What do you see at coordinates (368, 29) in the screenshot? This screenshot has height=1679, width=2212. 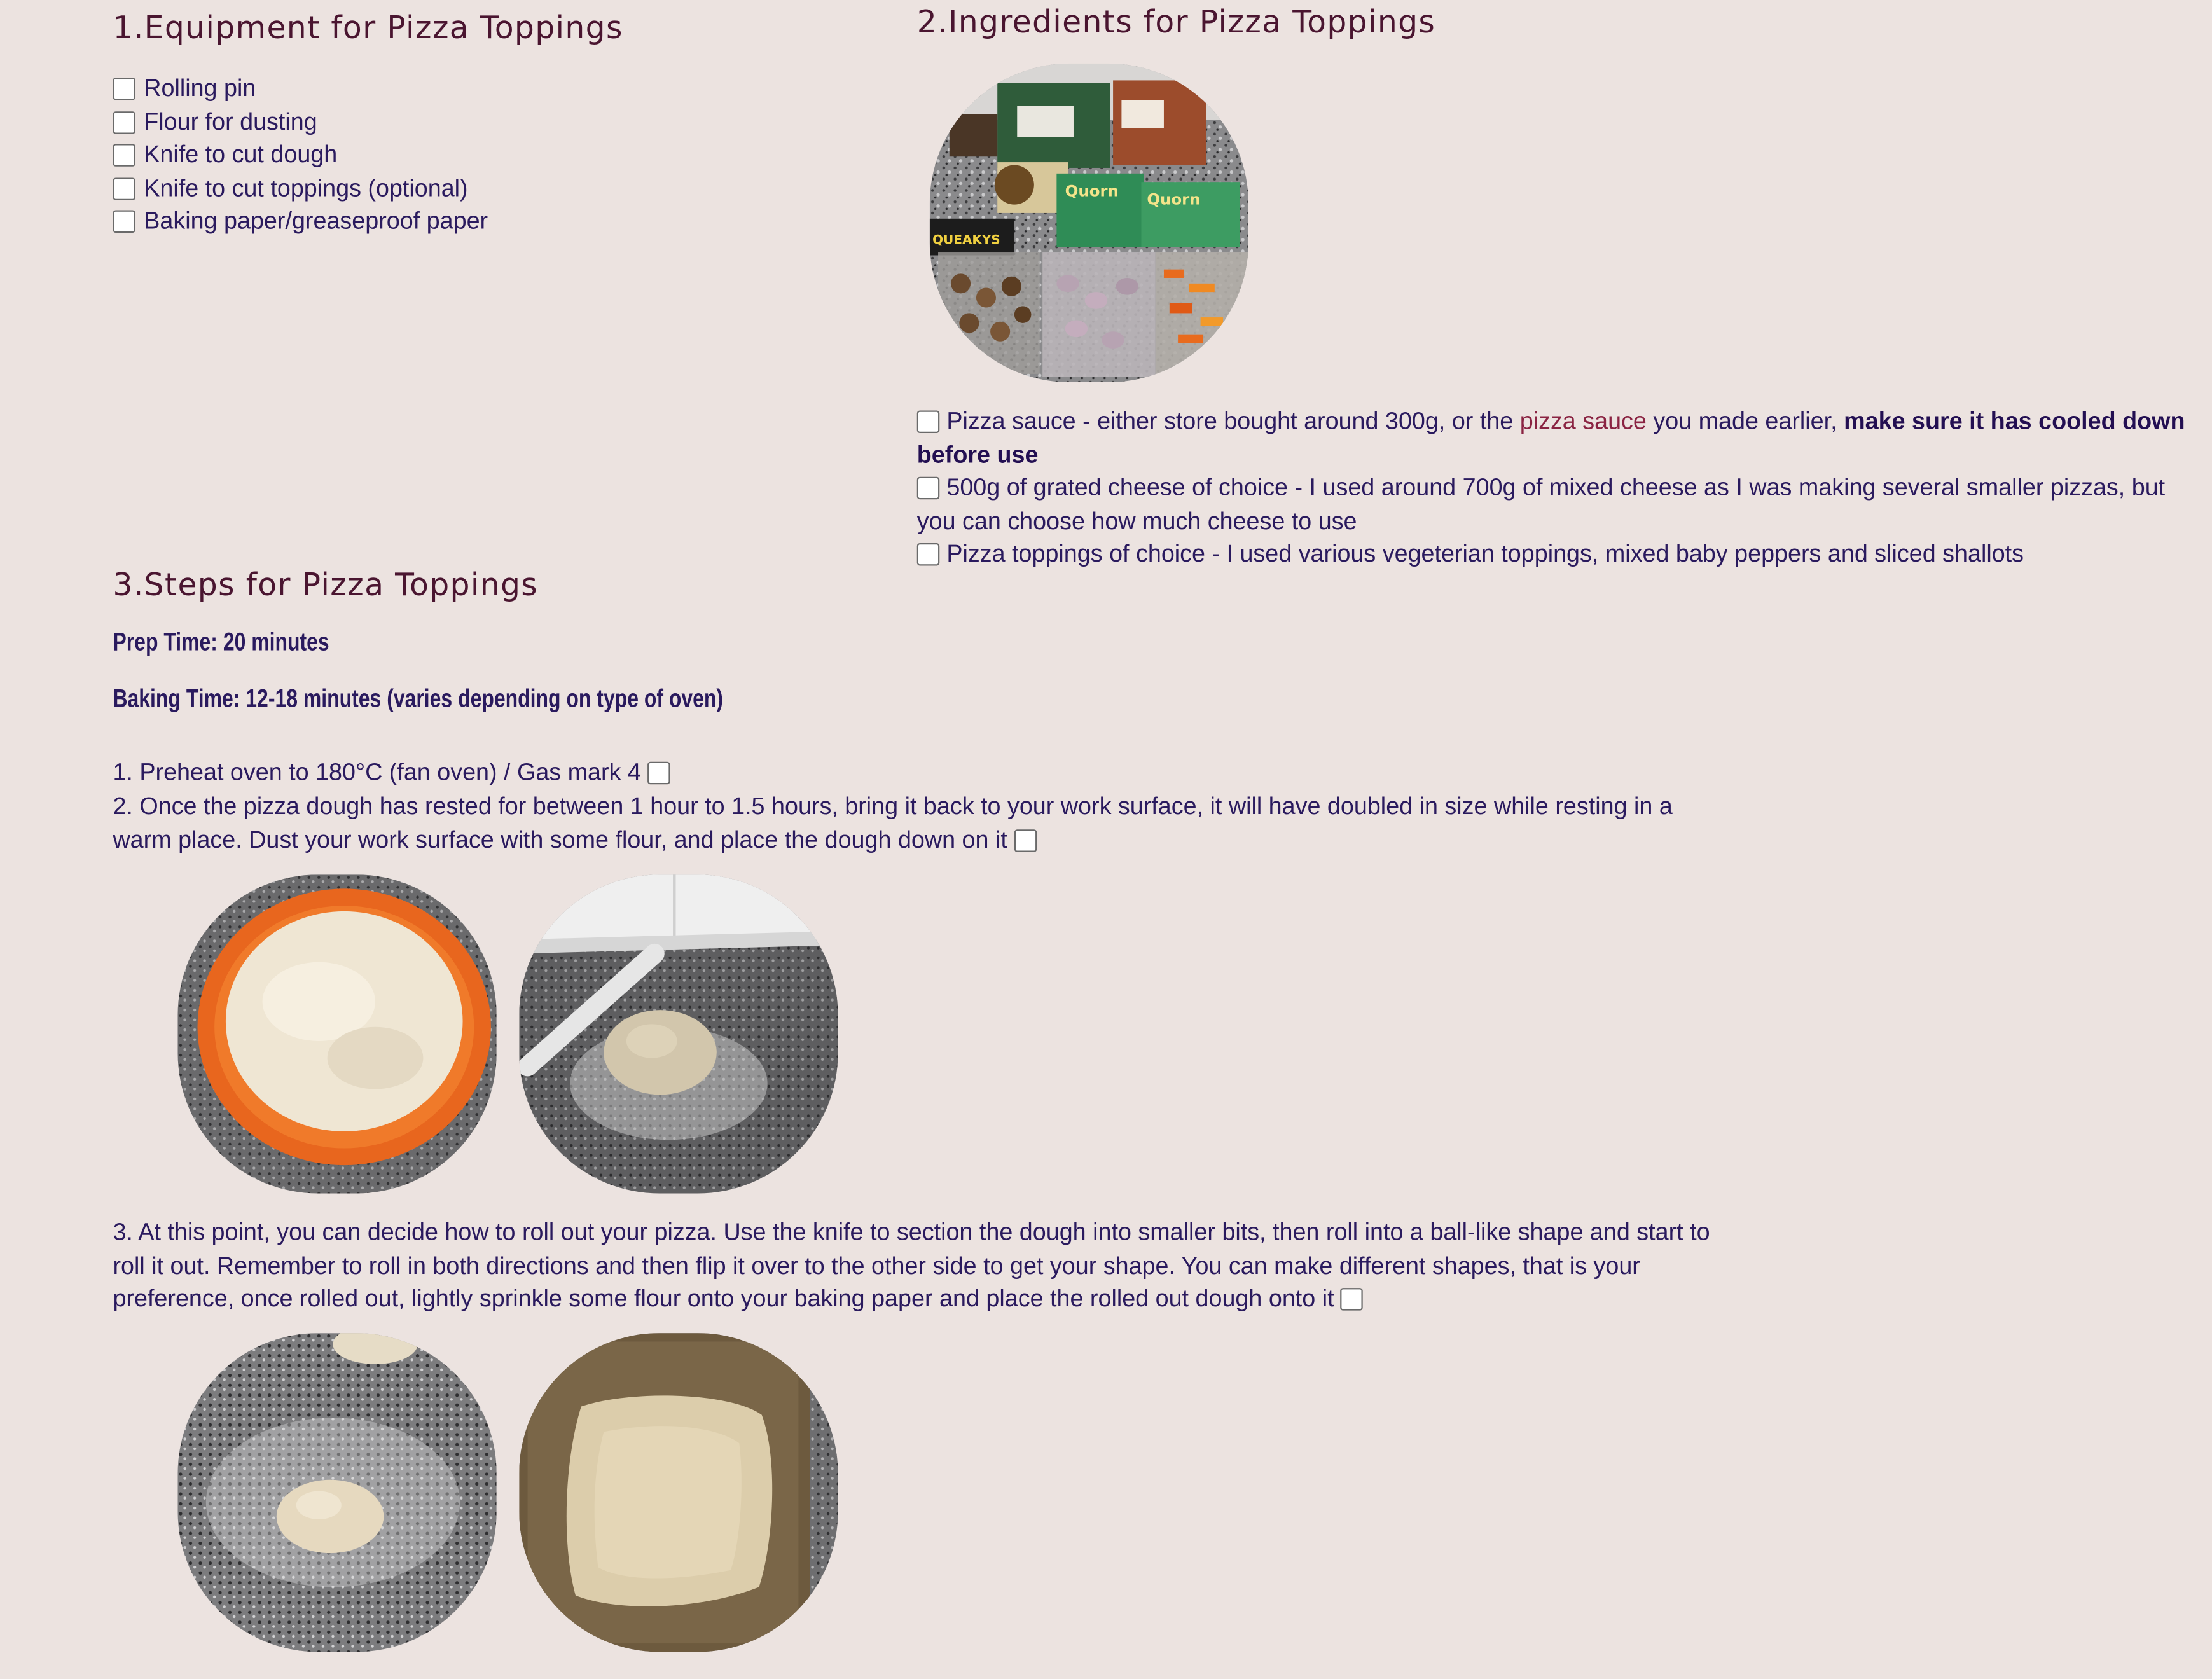 I see `equipment-heading: 1.Equipment for Pizza Toppings` at bounding box center [368, 29].